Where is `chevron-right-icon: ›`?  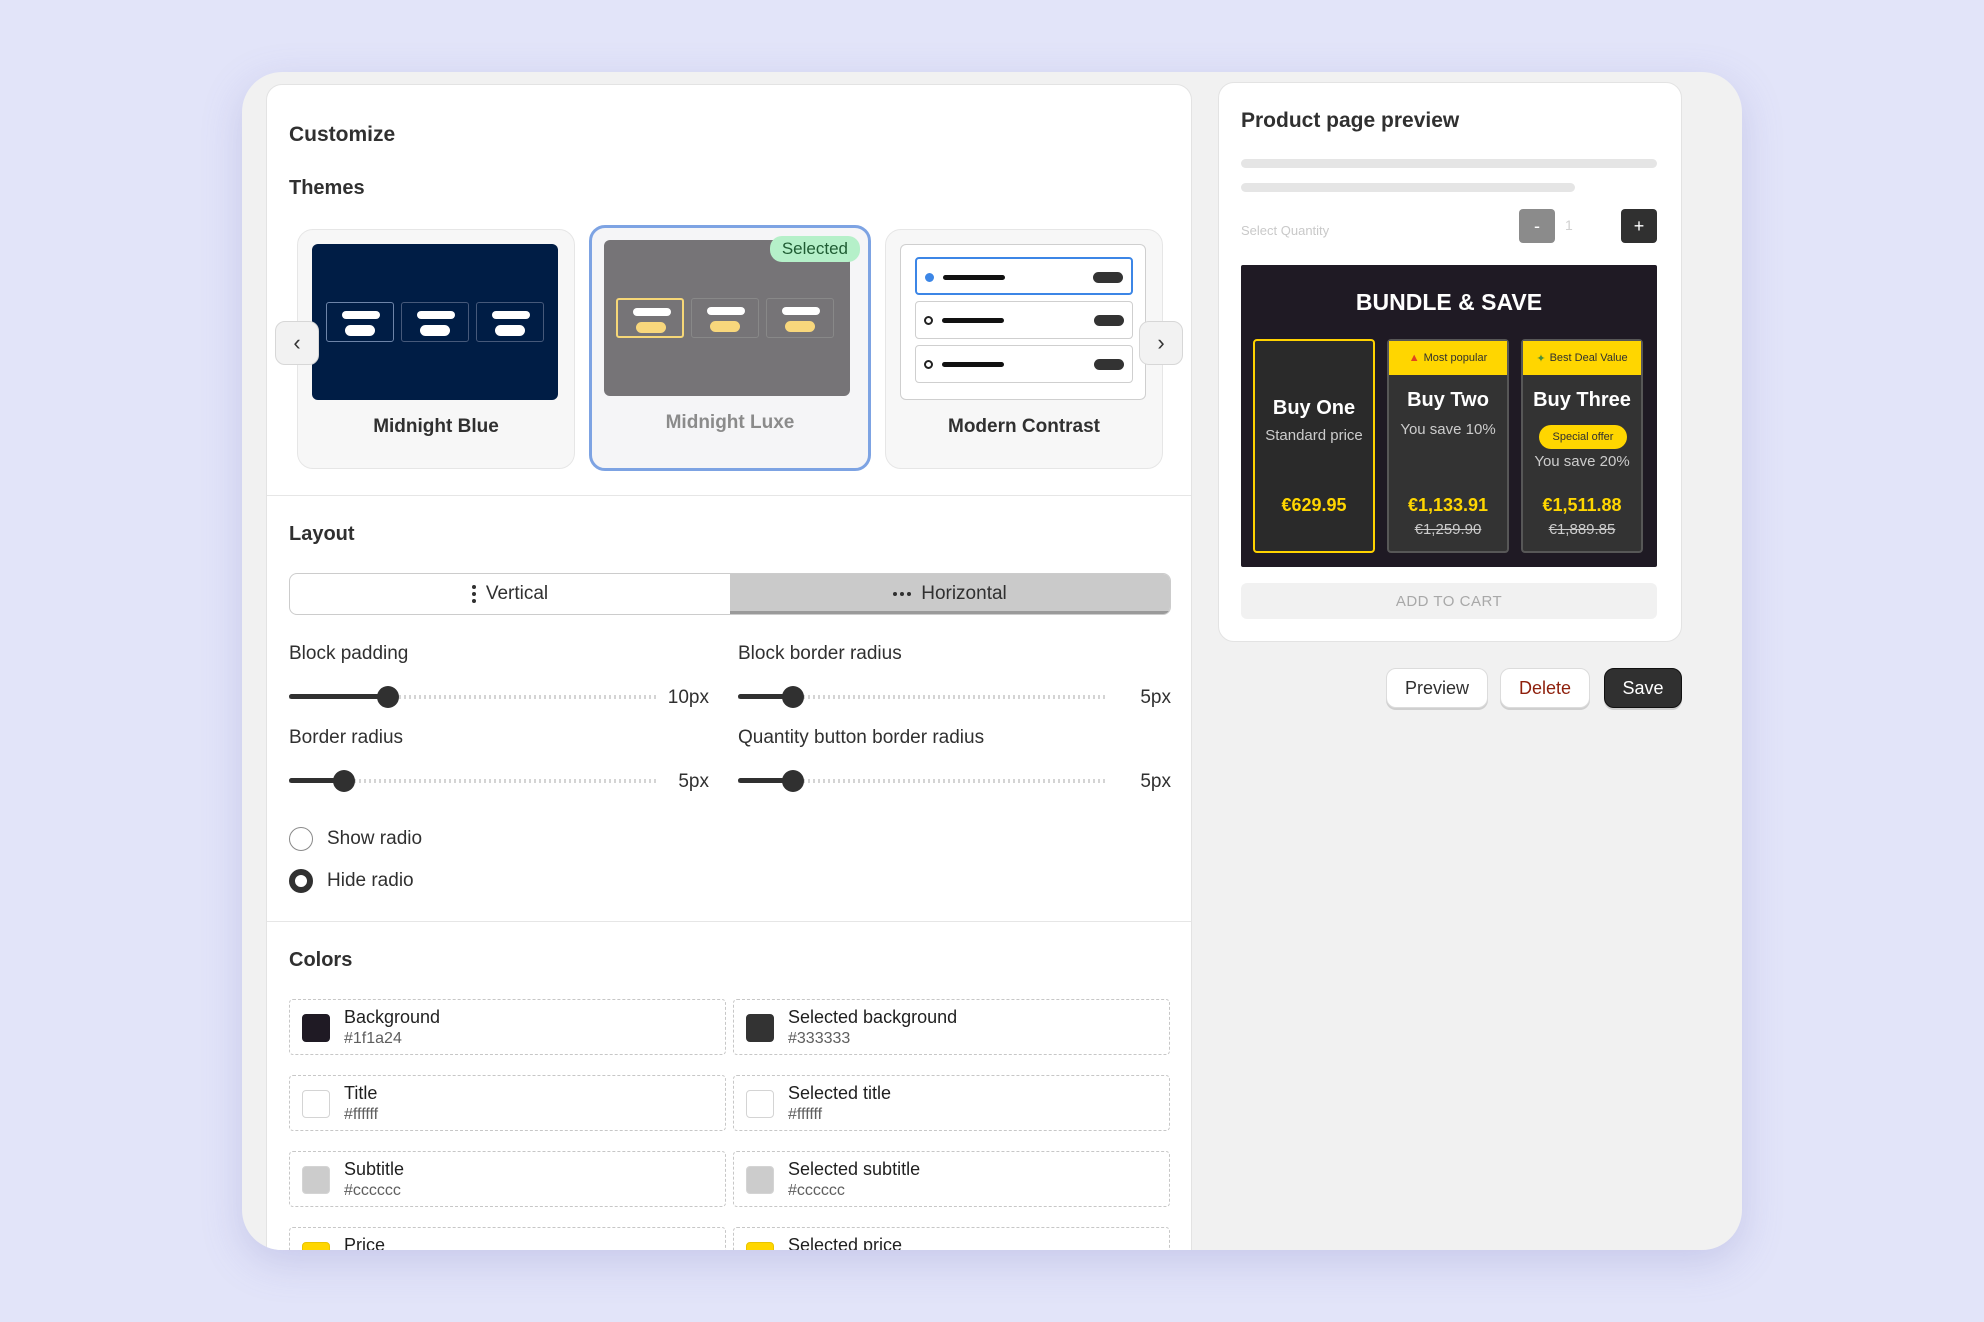
chevron-right-icon: › is located at coordinates (1161, 342).